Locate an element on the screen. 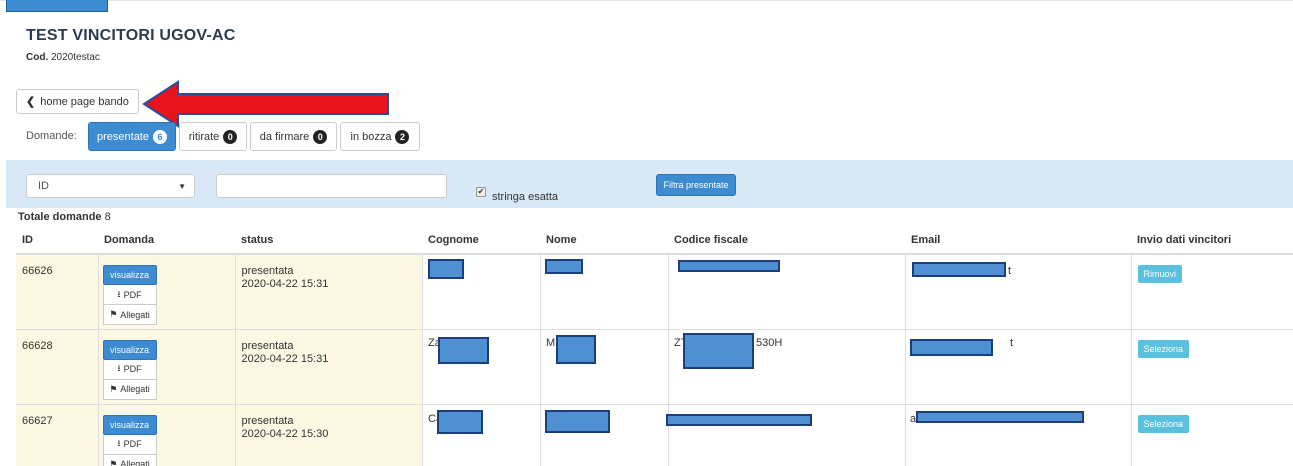 Image resolution: width=1293 pixels, height=466 pixels. cell-id: 66626 is located at coordinates (57, 291).